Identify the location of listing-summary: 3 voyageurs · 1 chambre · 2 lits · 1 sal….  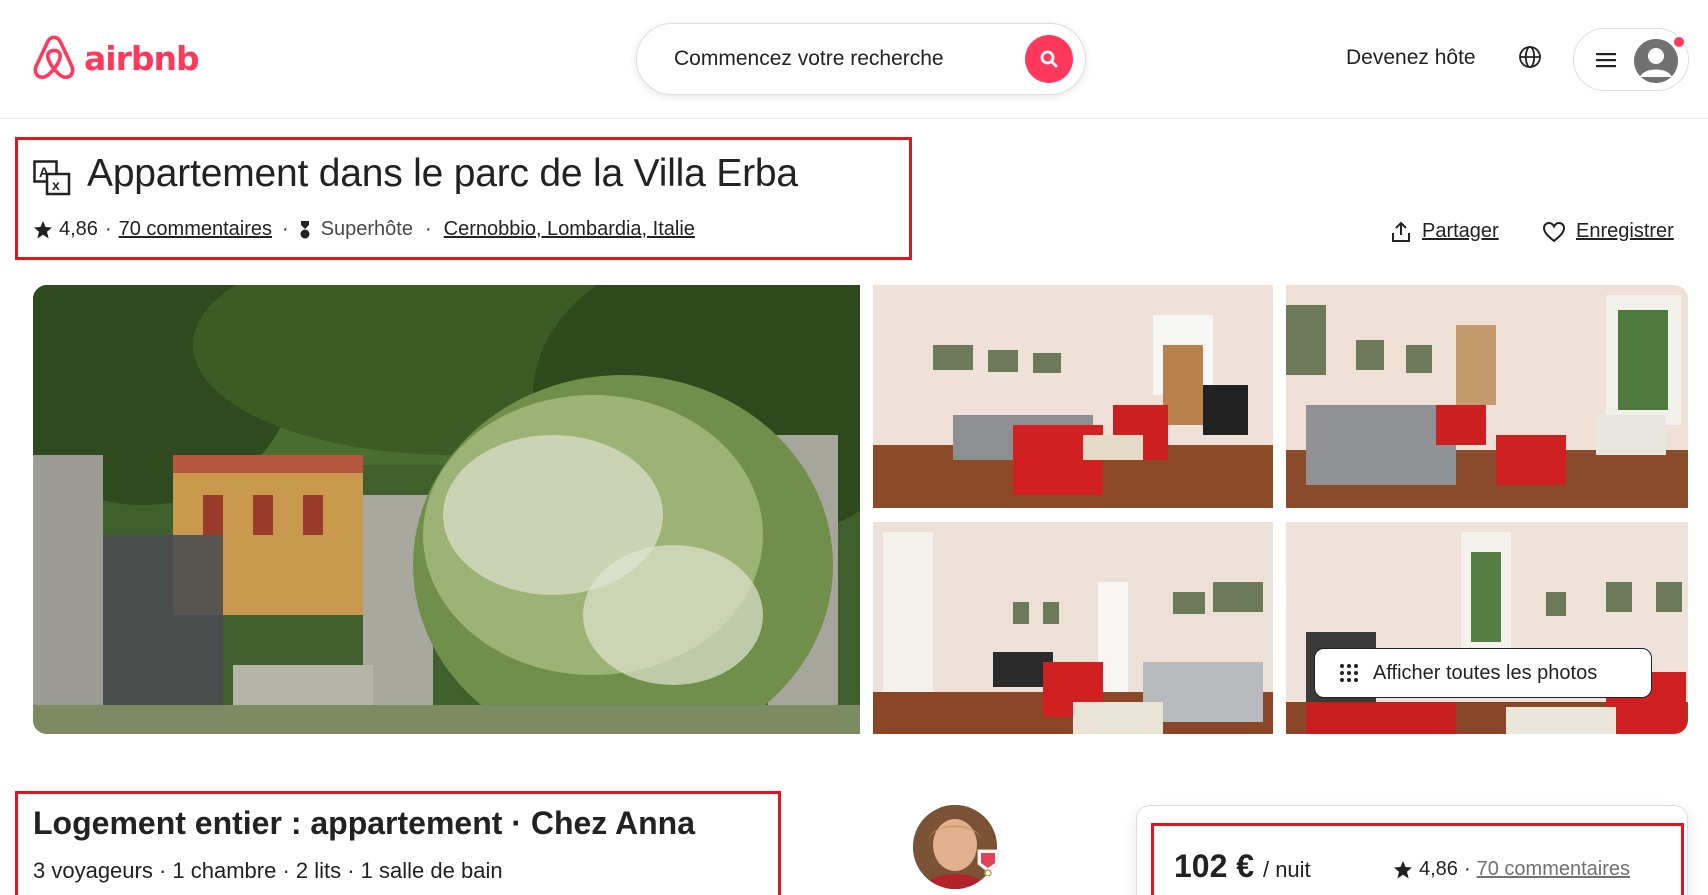
(268, 870).